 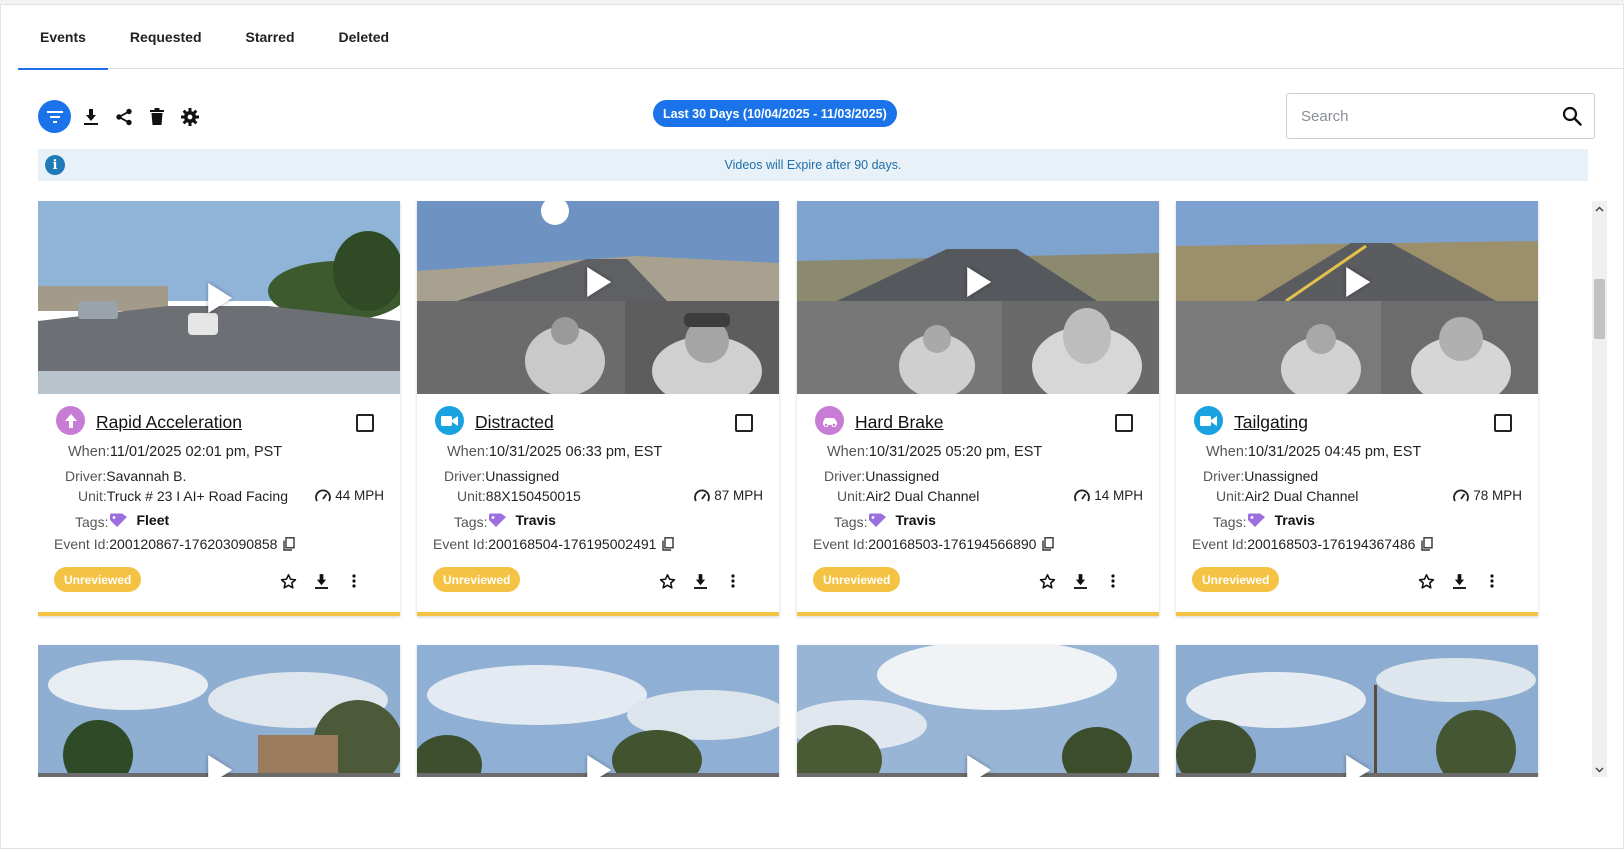 What do you see at coordinates (157, 117) in the screenshot?
I see `delete-button` at bounding box center [157, 117].